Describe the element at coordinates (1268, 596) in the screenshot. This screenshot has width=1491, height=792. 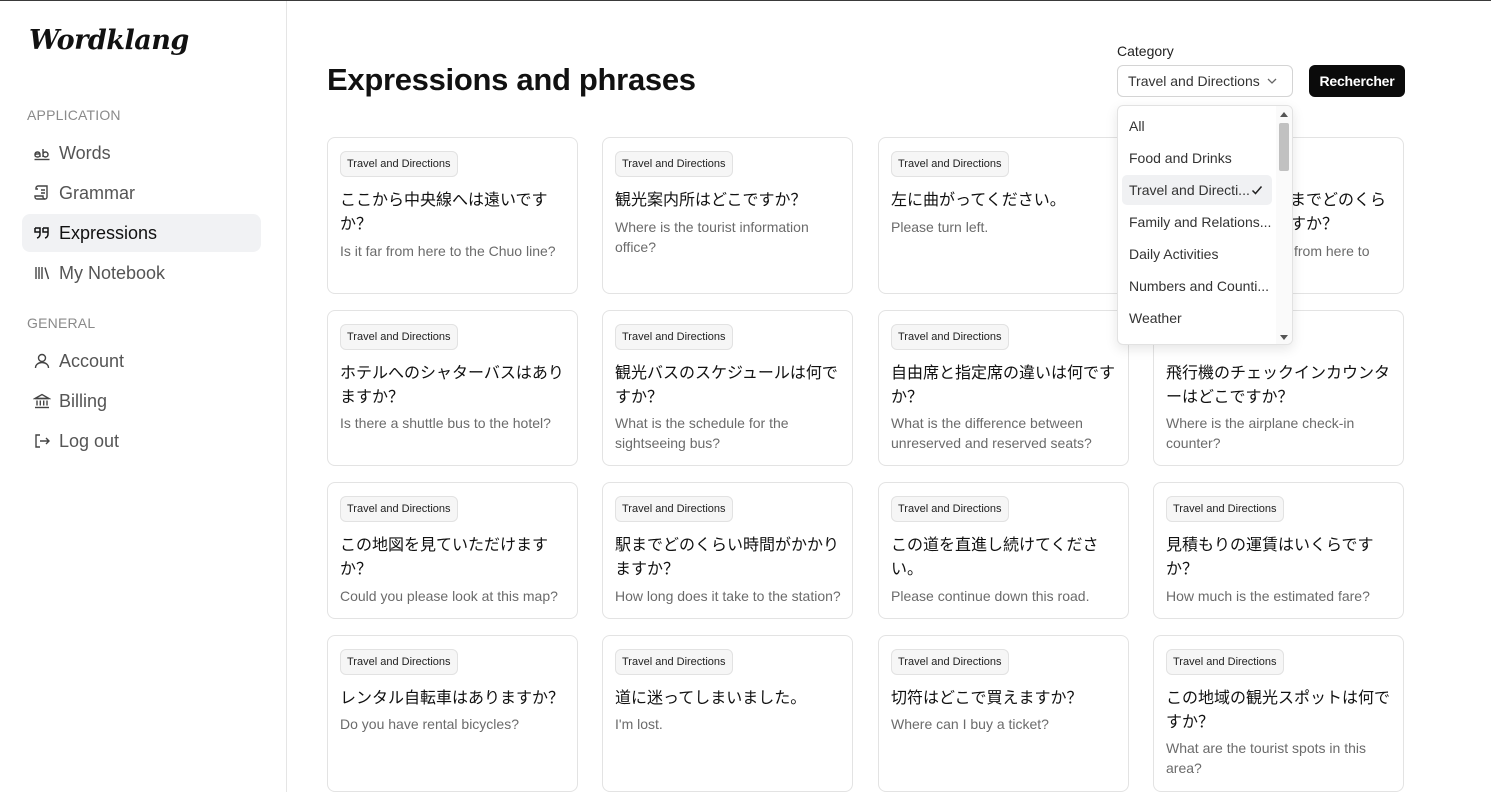
I see `english-translation: How much is the estimated fare?` at that location.